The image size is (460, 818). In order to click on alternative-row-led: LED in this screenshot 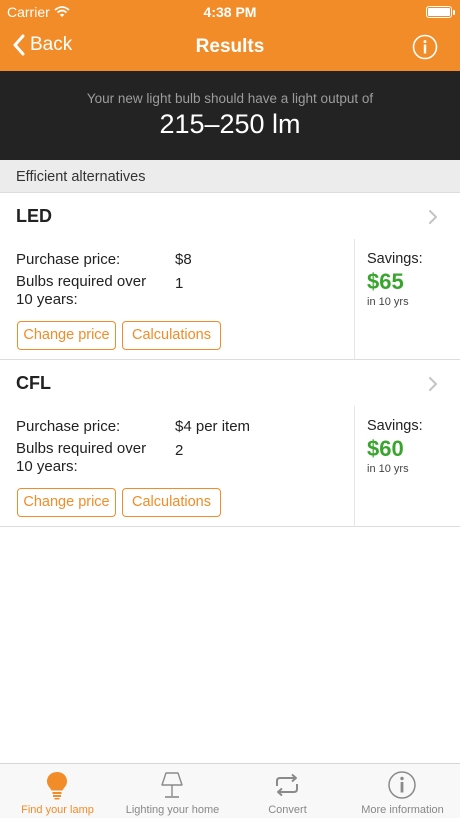, I will do `click(230, 216)`.